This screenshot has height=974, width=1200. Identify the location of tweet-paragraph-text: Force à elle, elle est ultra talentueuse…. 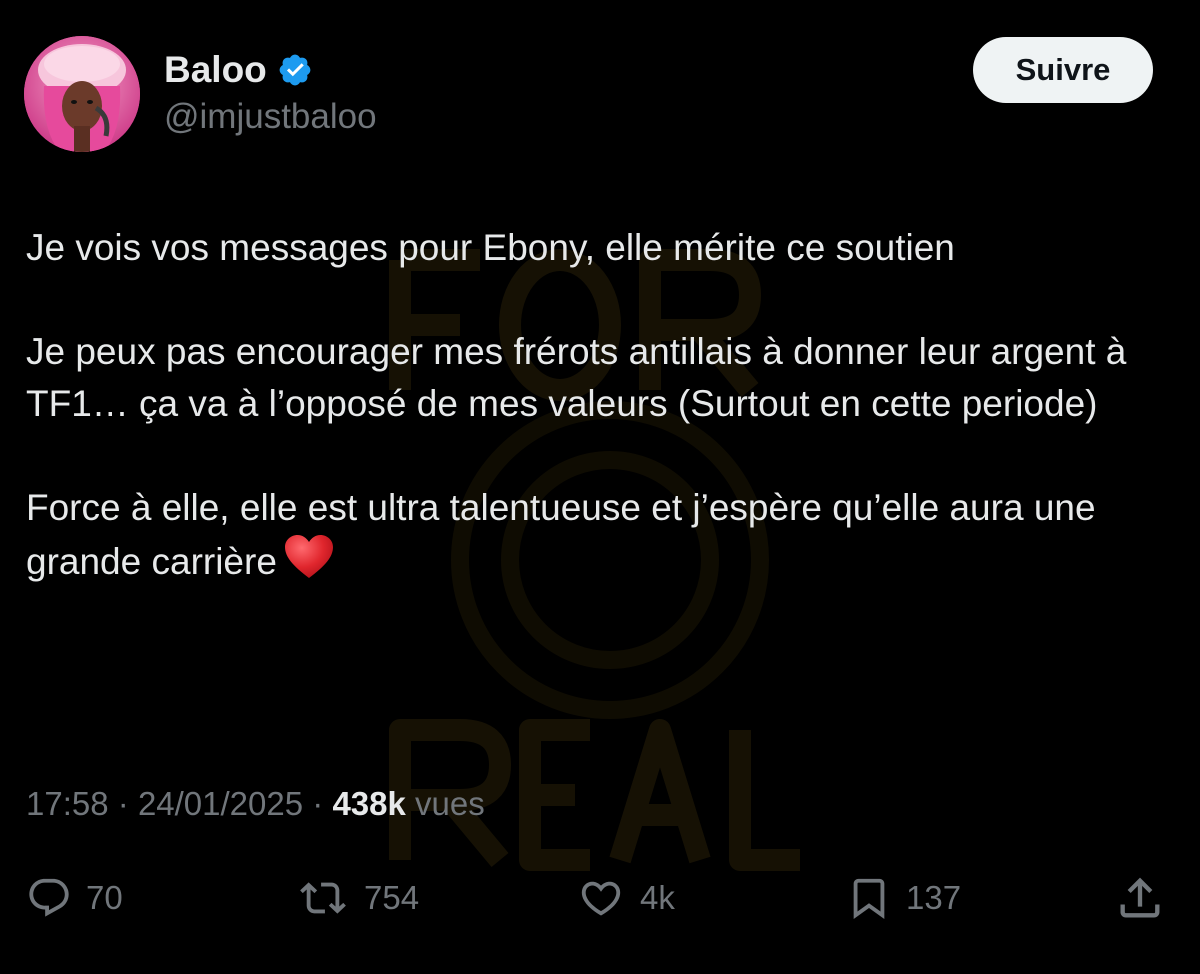
(561, 534).